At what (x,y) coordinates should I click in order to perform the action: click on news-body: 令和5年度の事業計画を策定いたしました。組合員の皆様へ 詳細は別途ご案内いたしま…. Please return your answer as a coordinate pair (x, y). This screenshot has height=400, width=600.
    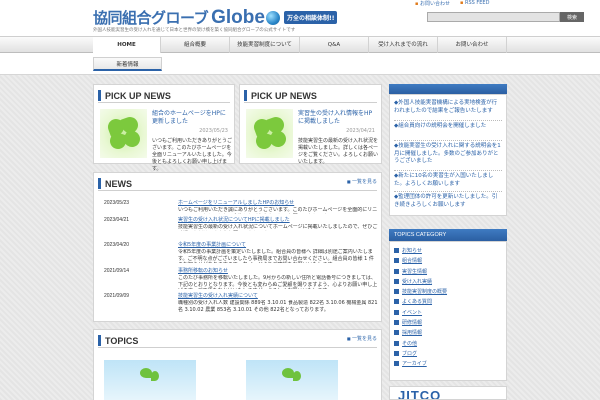
    Looking at the image, I should click on (276, 256).